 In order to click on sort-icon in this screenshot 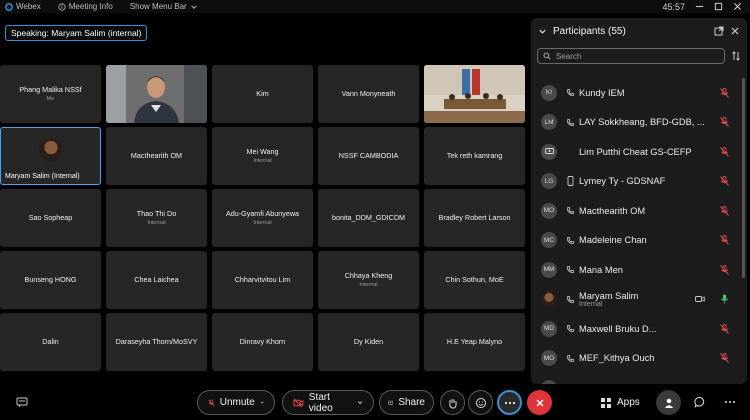, I will do `click(736, 56)`.